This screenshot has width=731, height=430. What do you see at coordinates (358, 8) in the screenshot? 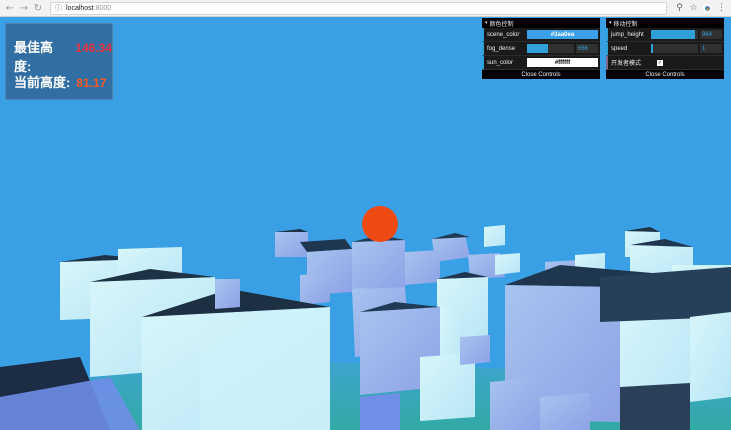
I see `address-bar: ⓘ localhost :8000` at bounding box center [358, 8].